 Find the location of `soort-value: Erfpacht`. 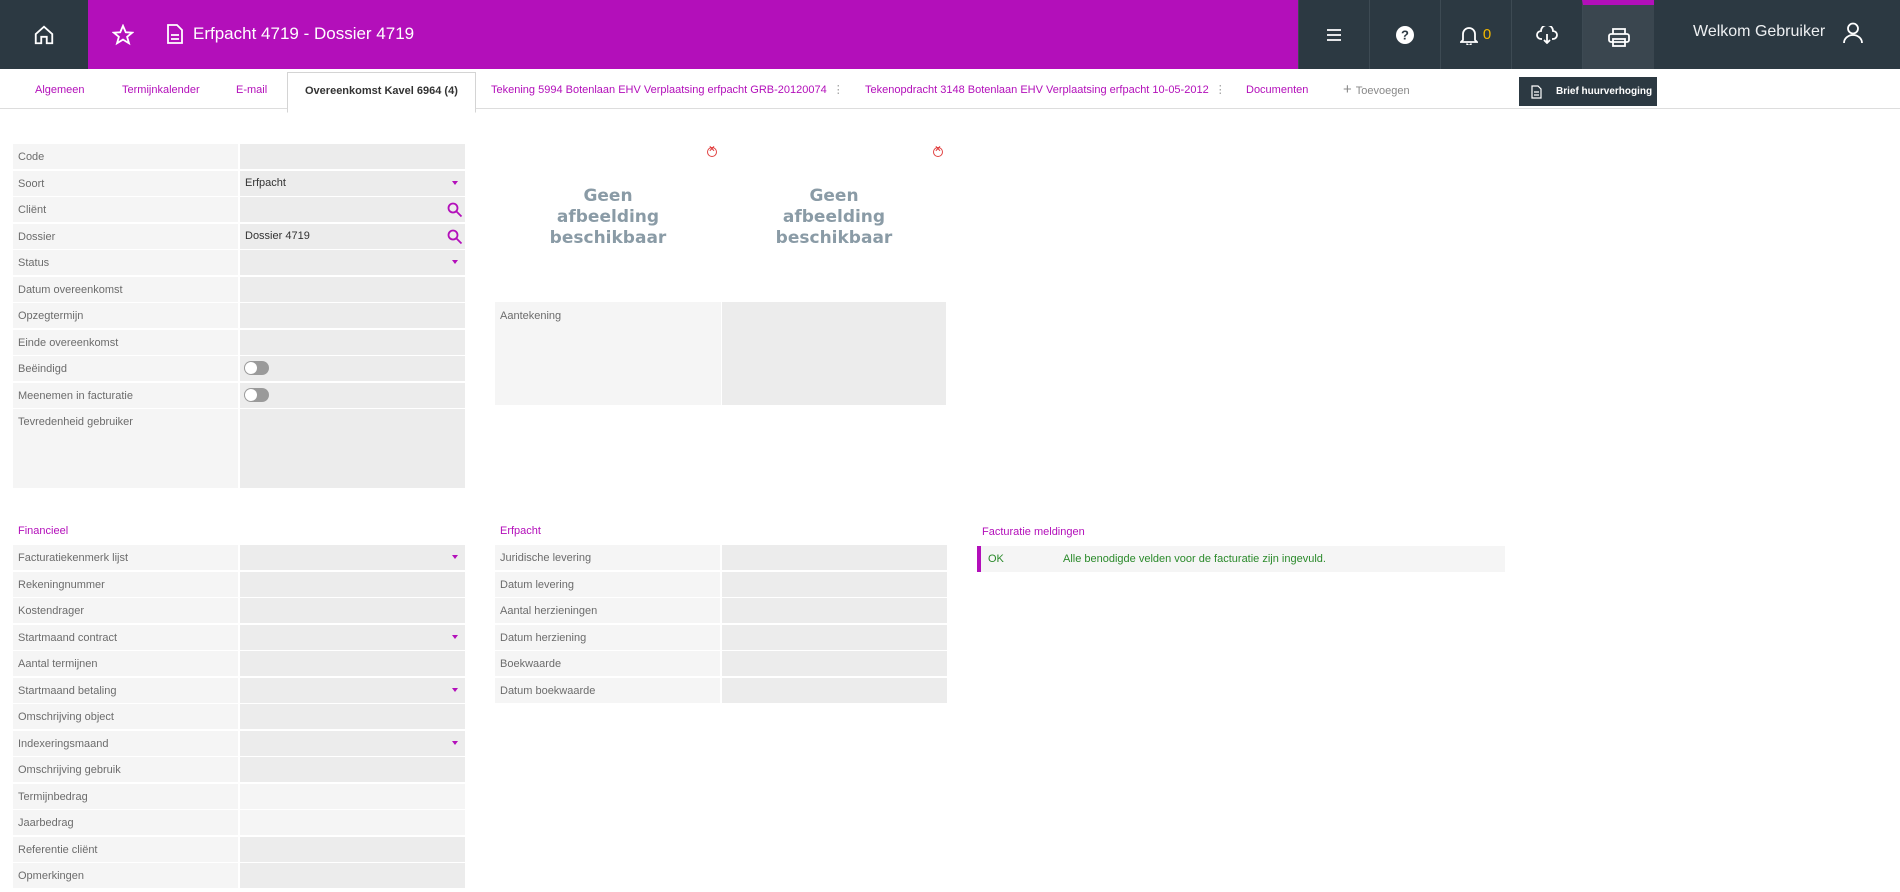

soort-value: Erfpacht is located at coordinates (265, 182).